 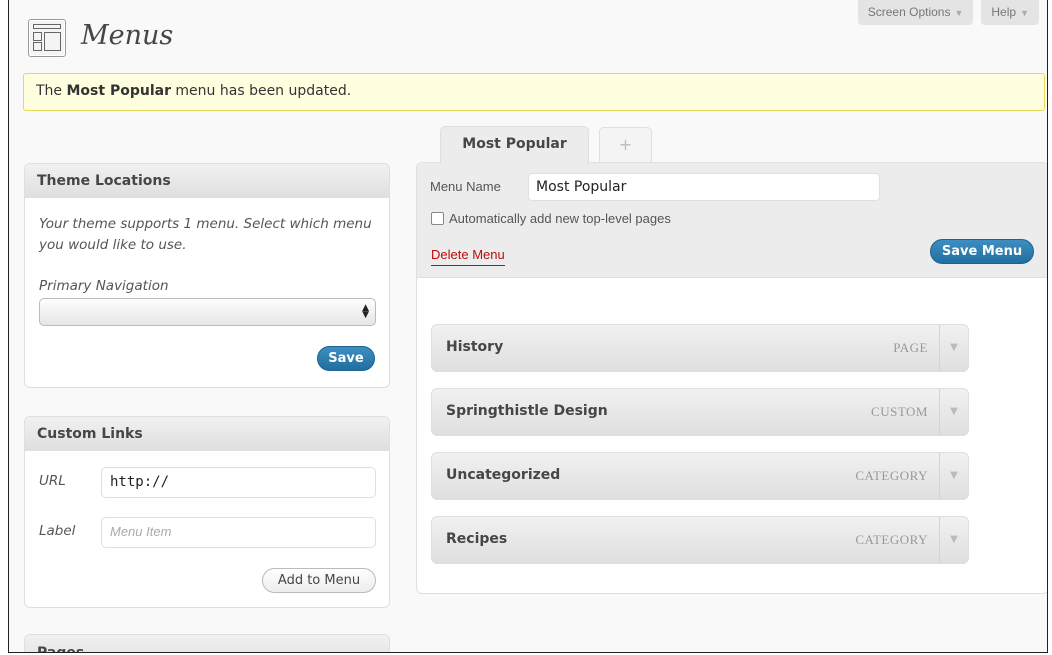 I want to click on label-label: Label, so click(x=57, y=531).